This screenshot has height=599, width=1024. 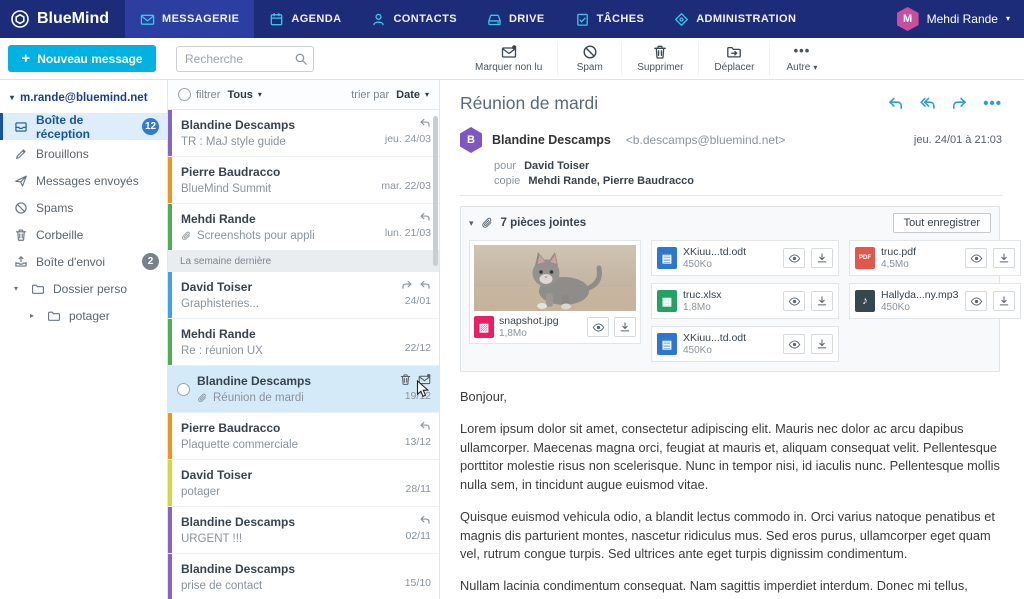 What do you see at coordinates (83, 207) in the screenshot?
I see `sidebar-item-spam: Spams` at bounding box center [83, 207].